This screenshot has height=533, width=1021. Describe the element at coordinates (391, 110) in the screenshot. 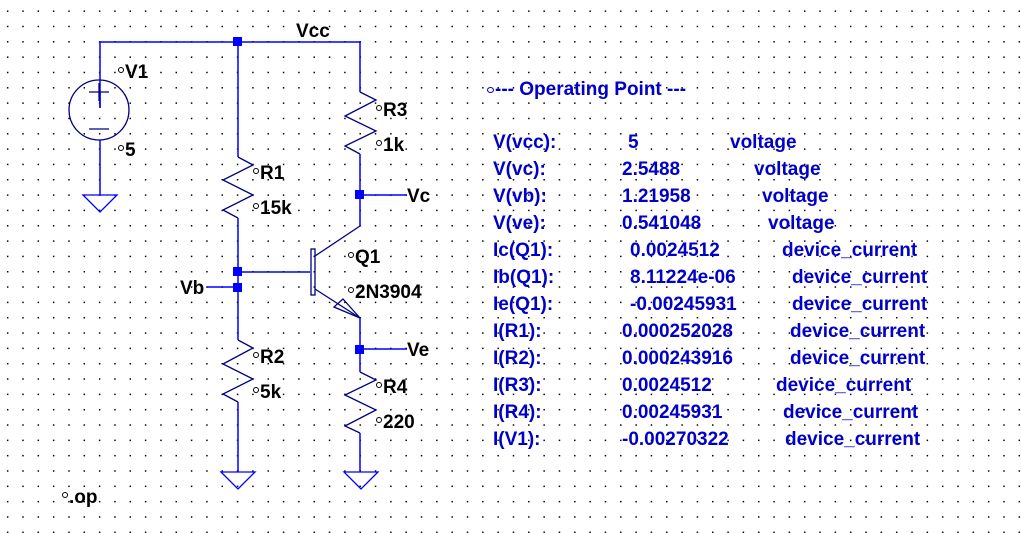

I see `r3-name-label: R3` at that location.